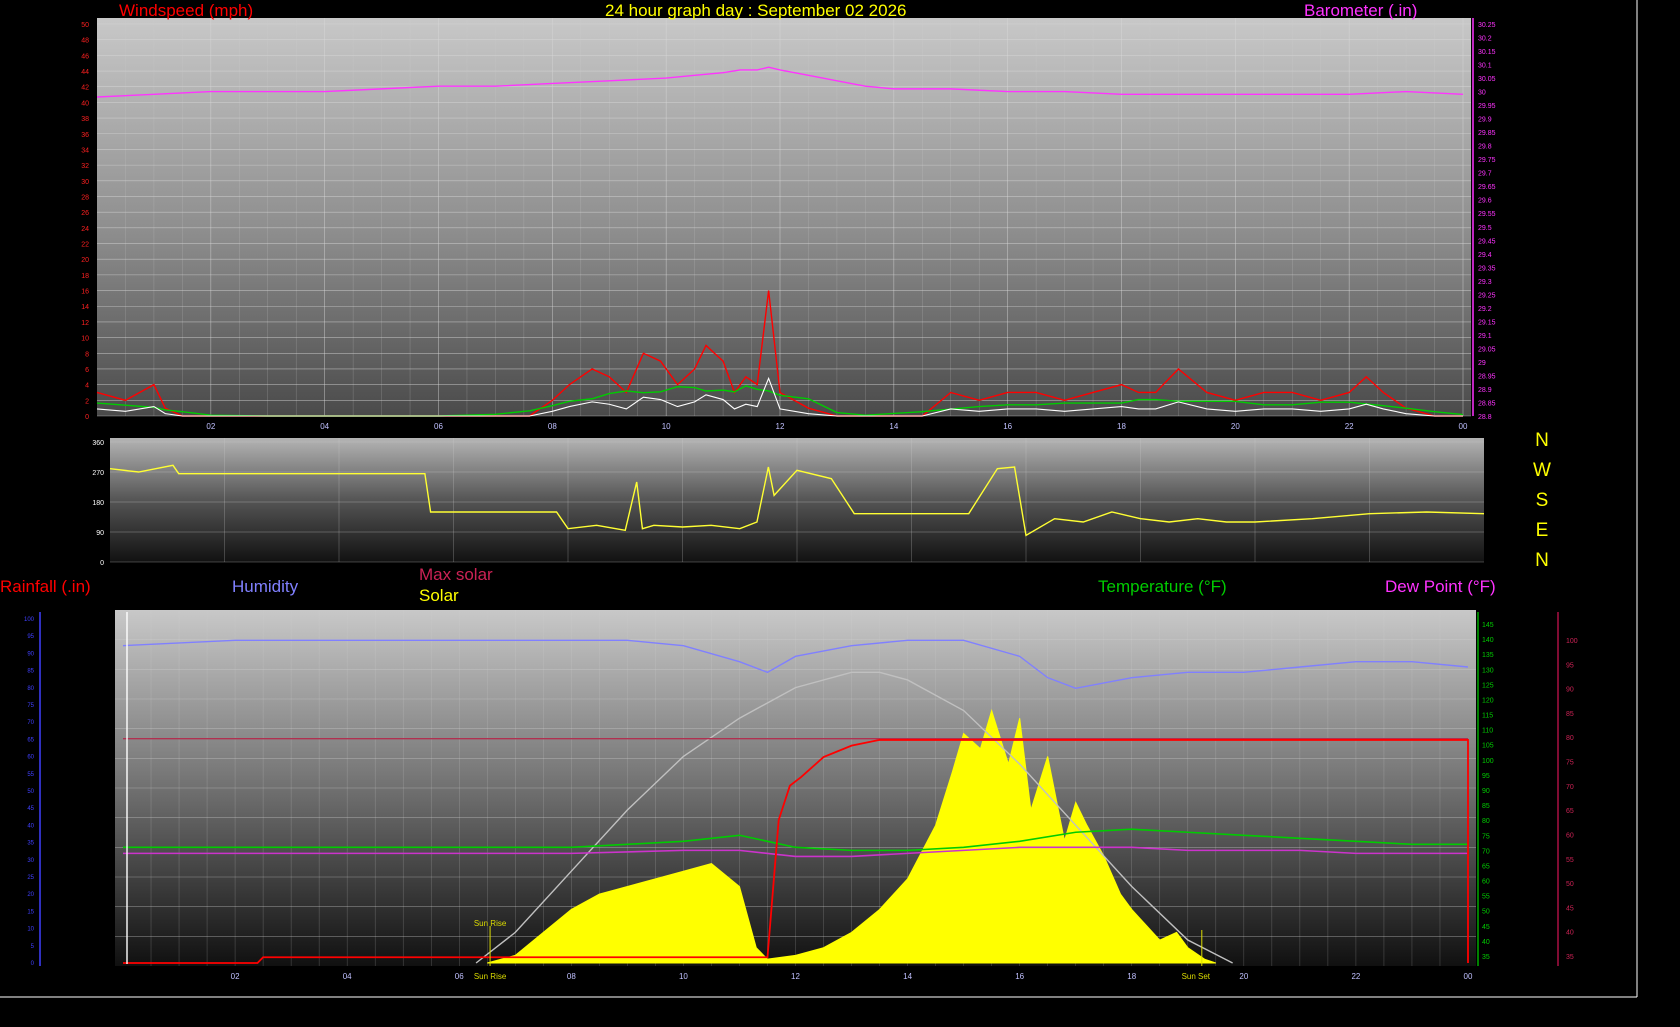 The height and width of the screenshot is (1027, 1680). Describe the element at coordinates (1440, 586) in the screenshot. I see `dew-point-label: Dew Point (°F)` at that location.